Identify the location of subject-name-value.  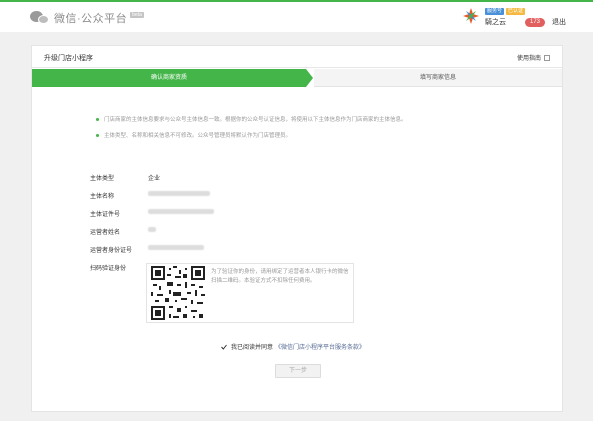
(179, 194).